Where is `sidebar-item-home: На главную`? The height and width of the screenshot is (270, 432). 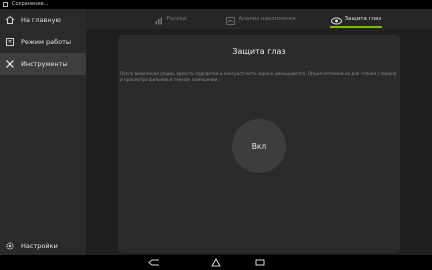
sidebar-item-home: На главную is located at coordinates (43, 20).